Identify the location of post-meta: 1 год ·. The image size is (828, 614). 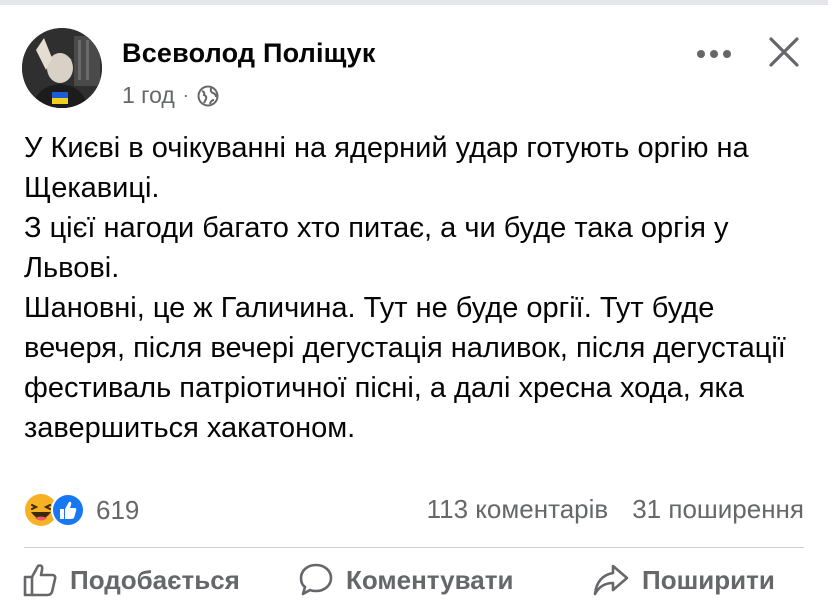
(170, 95).